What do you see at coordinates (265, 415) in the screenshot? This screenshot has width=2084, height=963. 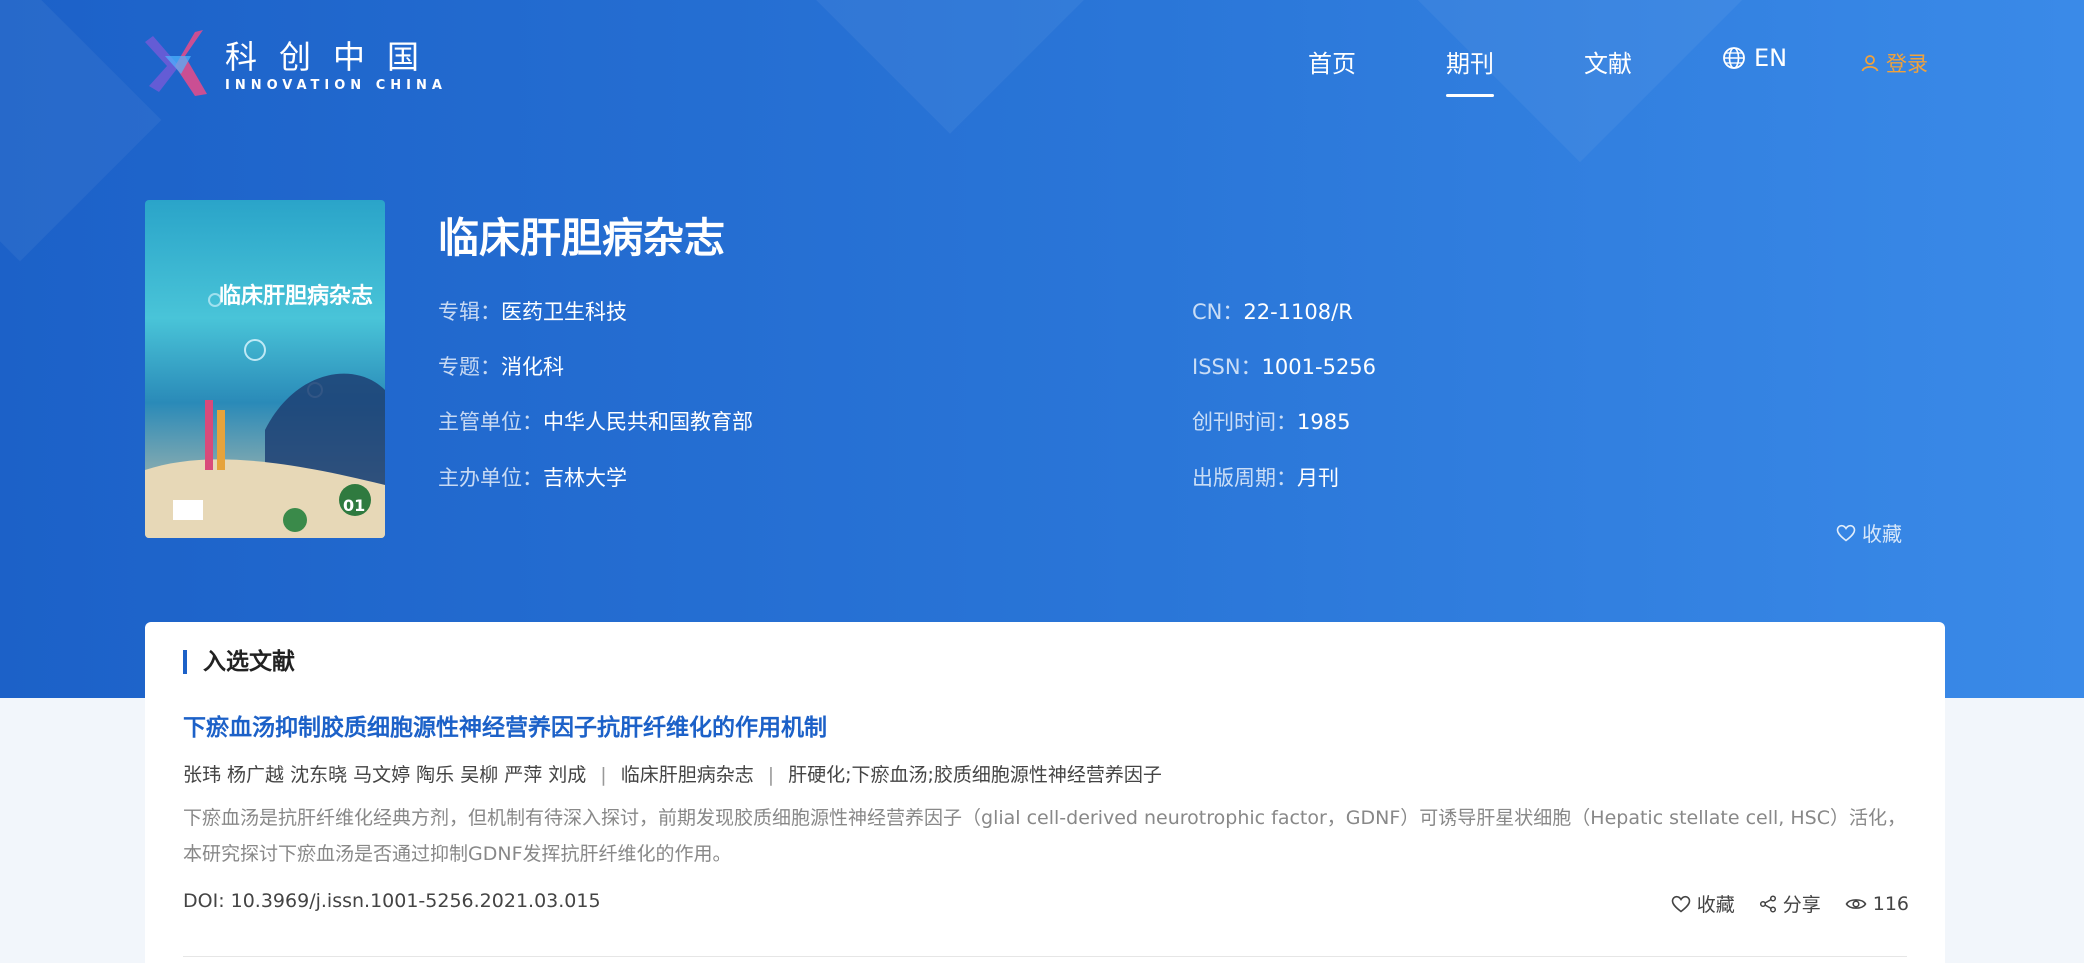 I see `journal-cover-image` at bounding box center [265, 415].